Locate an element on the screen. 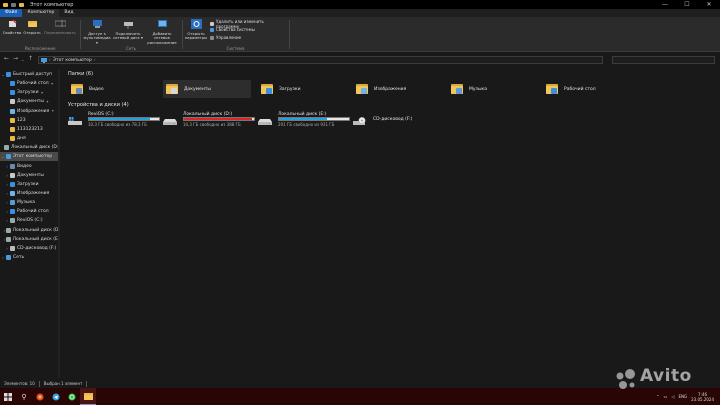 The width and height of the screenshot is (720, 405). drives-heading: Устройства и диски (4) is located at coordinates (98, 105).